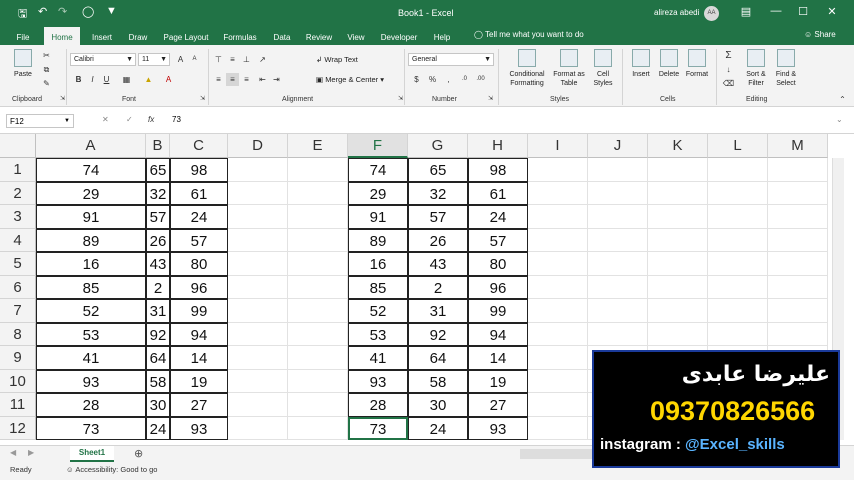 The image size is (854, 480). Describe the element at coordinates (62, 11) in the screenshot. I see `redo-icon: ↷` at that location.